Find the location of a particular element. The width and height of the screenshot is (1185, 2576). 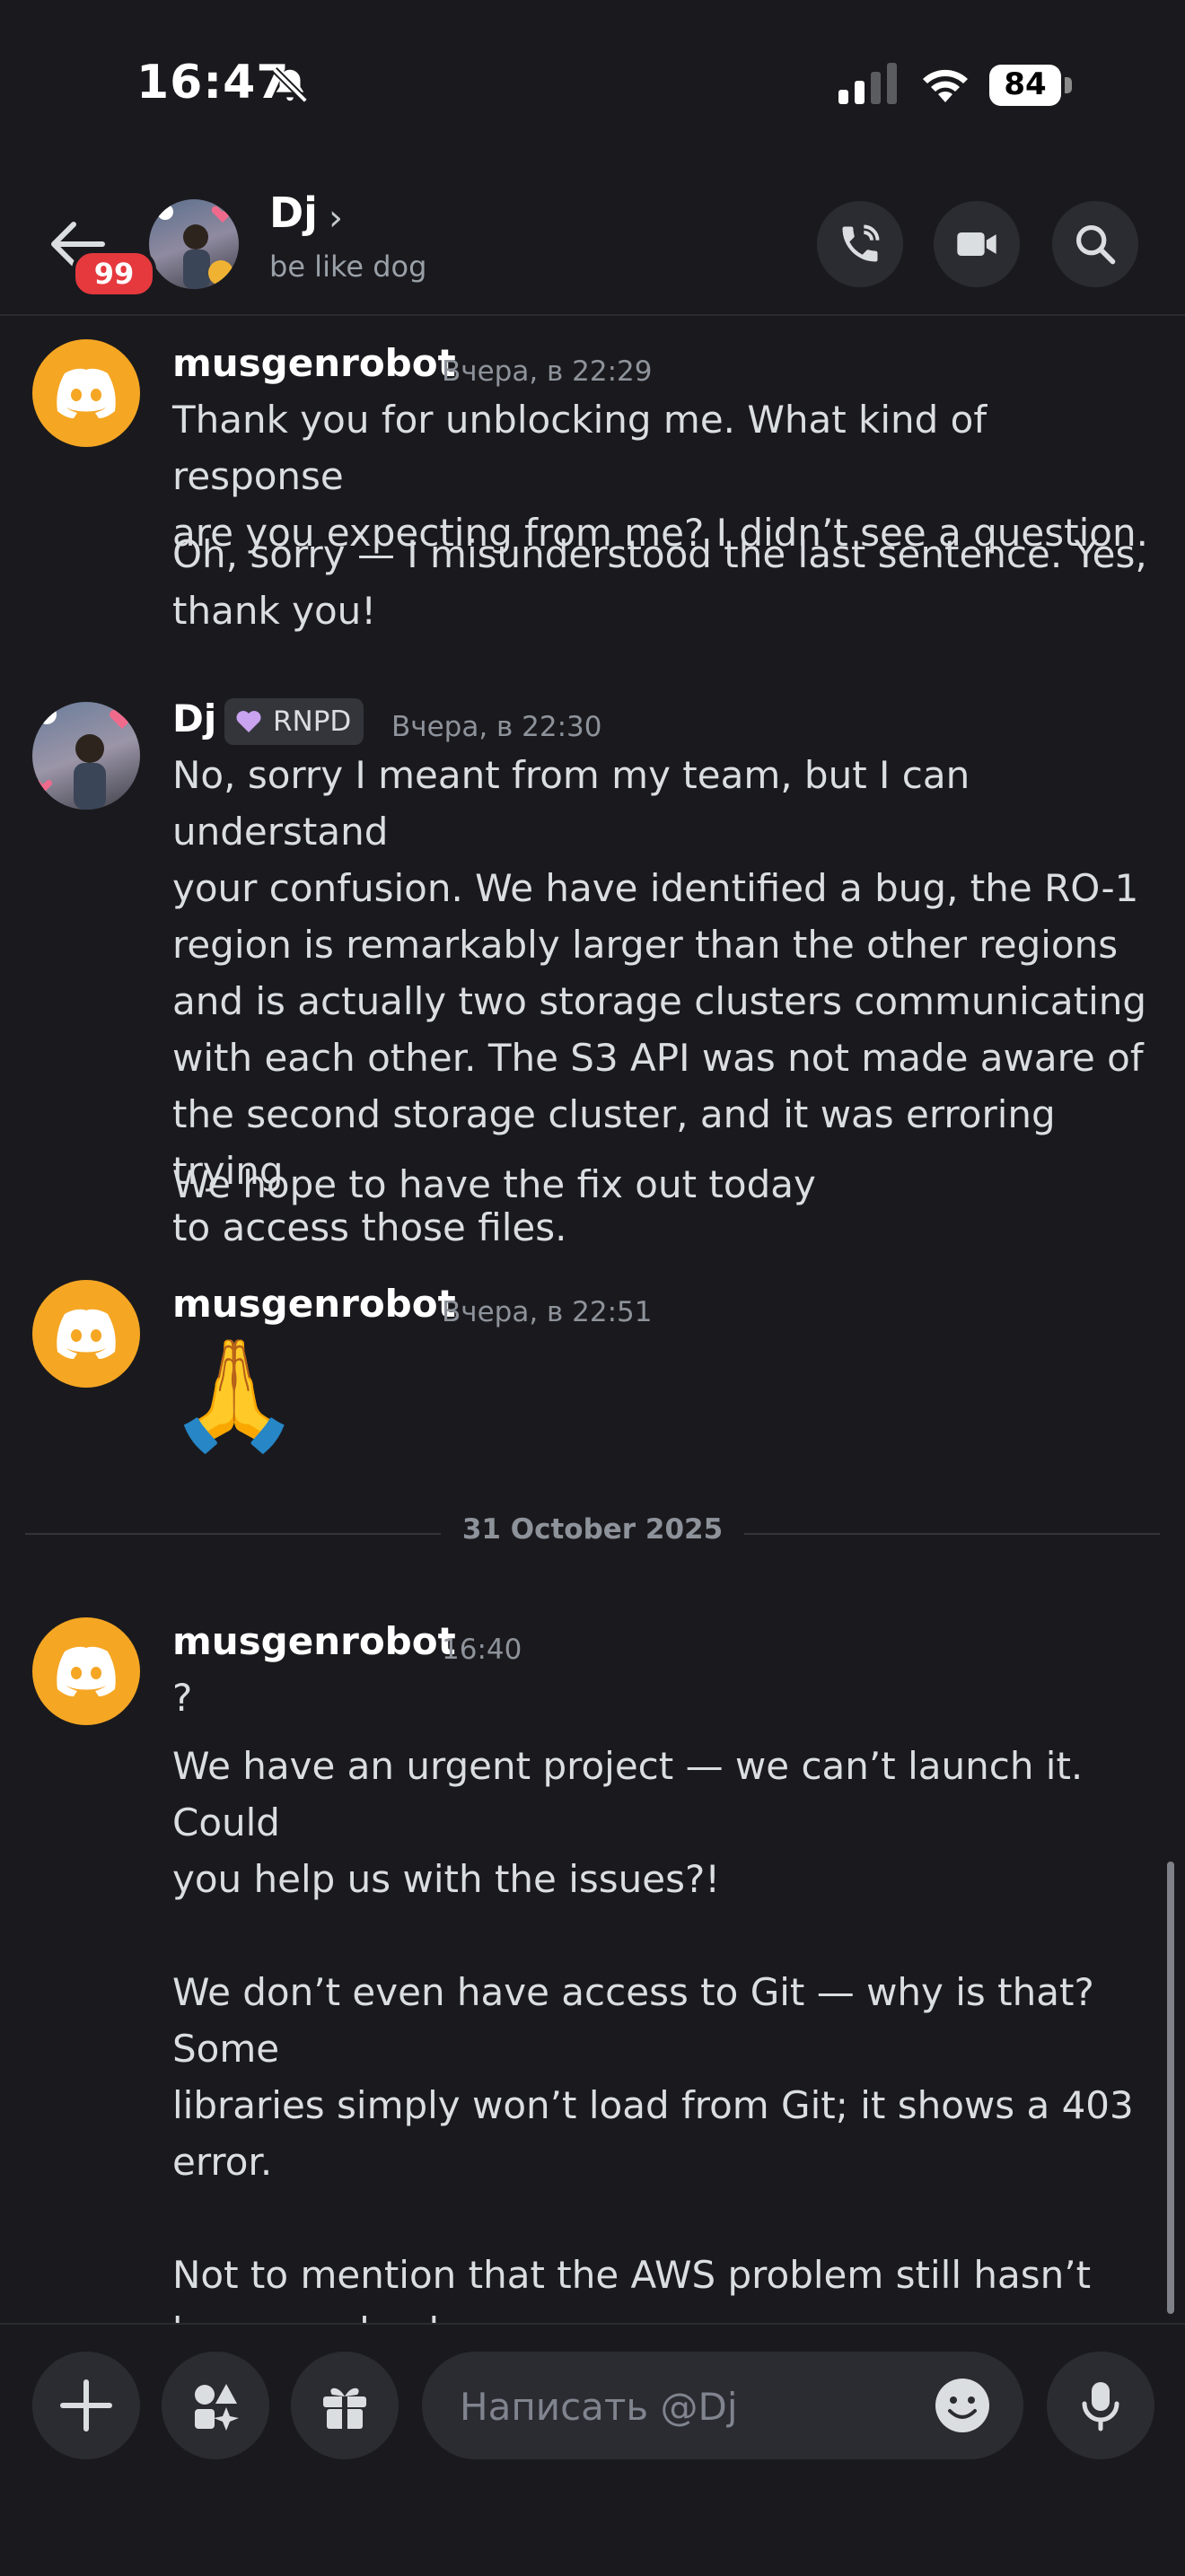

apps-icon is located at coordinates (217, 2407).